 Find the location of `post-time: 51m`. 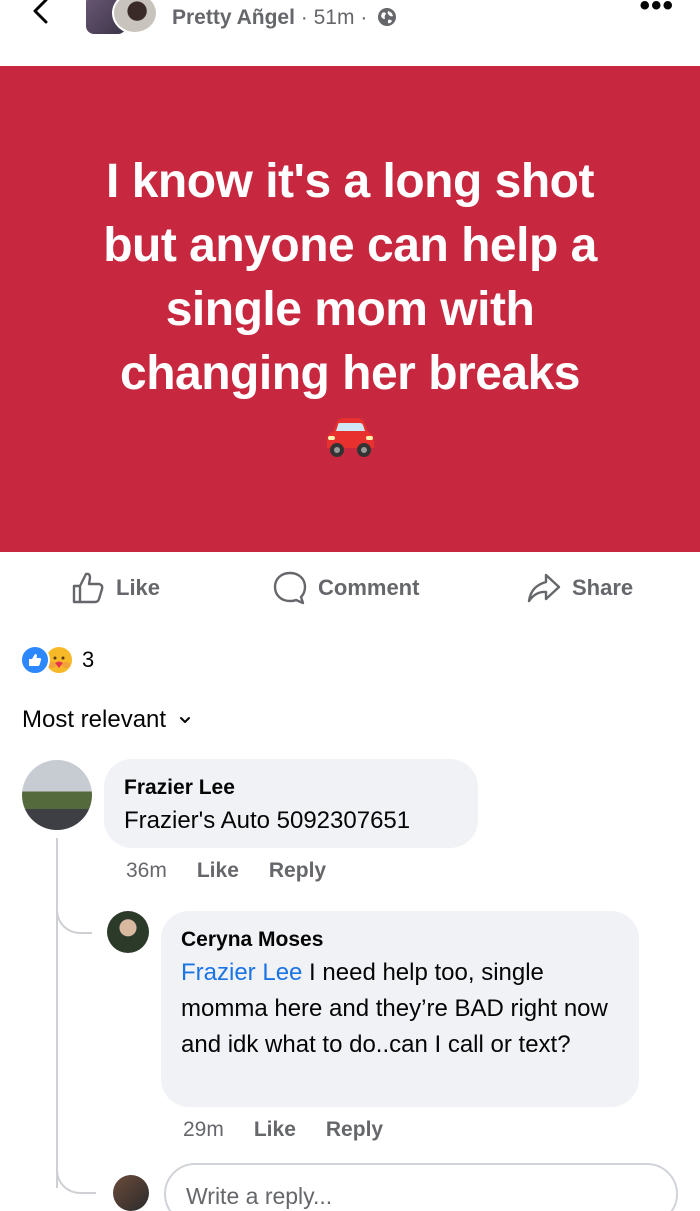

post-time: 51m is located at coordinates (334, 17).